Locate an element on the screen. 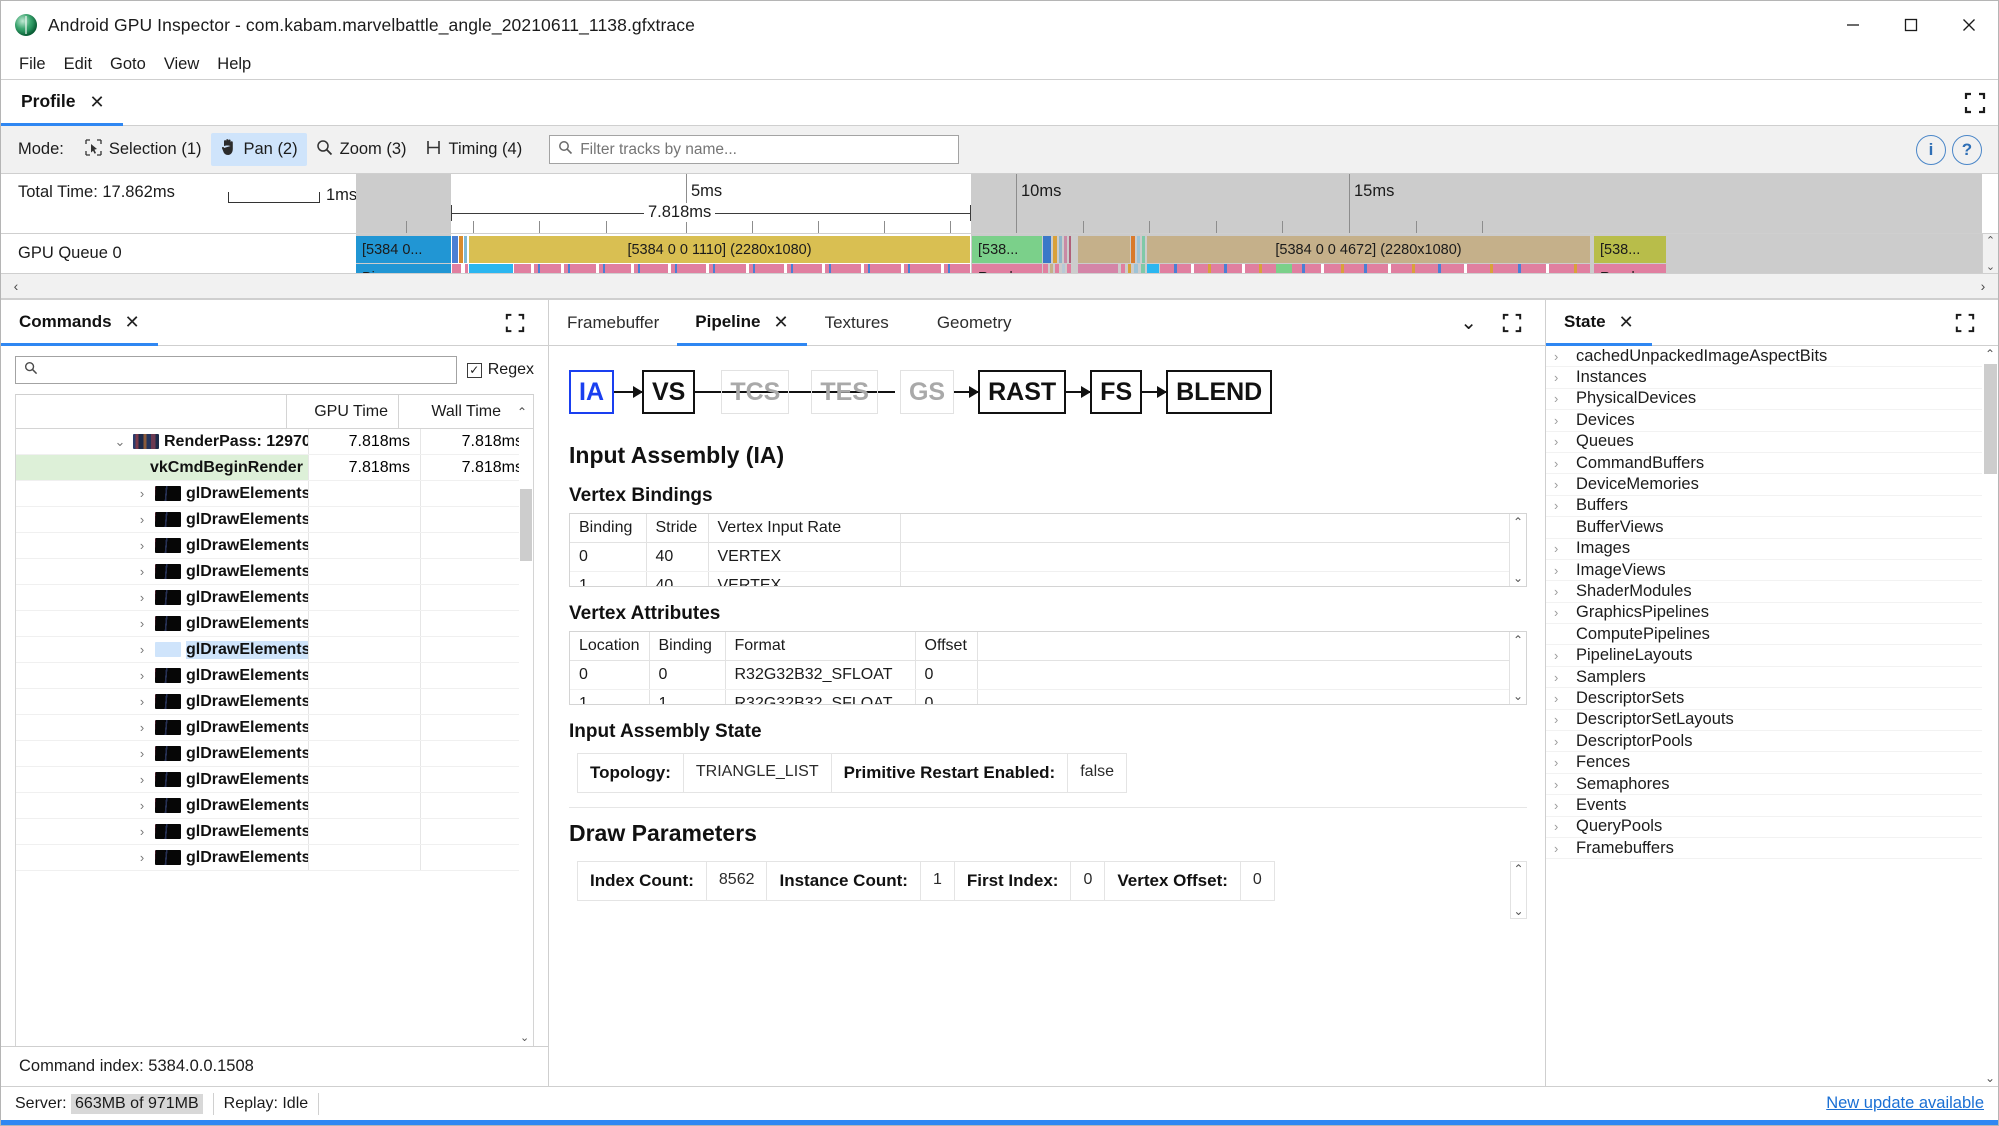  state-item: ComputePipelines is located at coordinates (1772, 635).